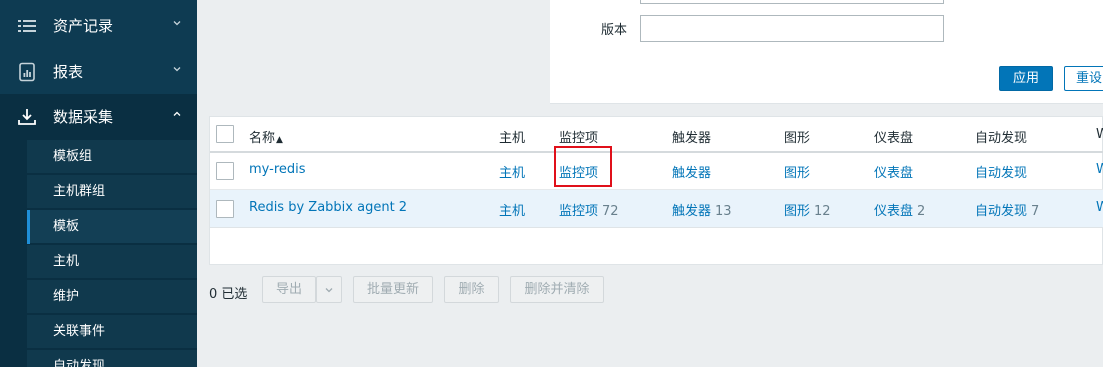  I want to click on graphs-count: 12, so click(822, 211).